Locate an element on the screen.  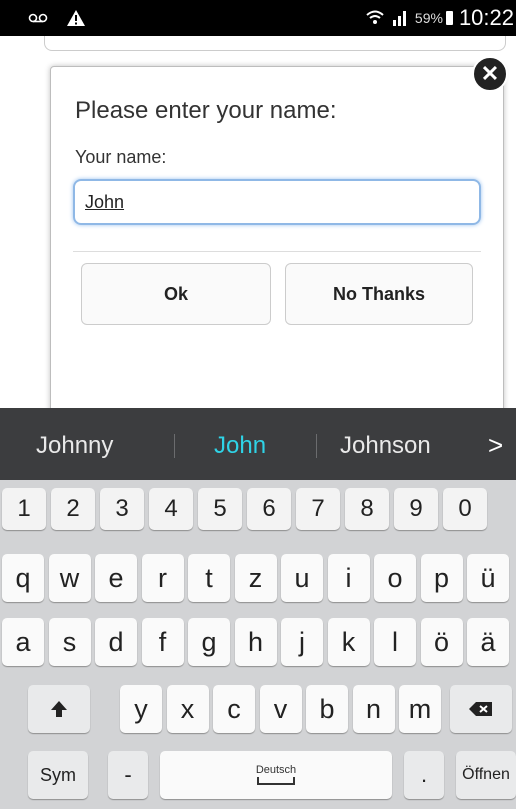
suggestion-bar: Johnny John Johnson > is located at coordinates (258, 444).